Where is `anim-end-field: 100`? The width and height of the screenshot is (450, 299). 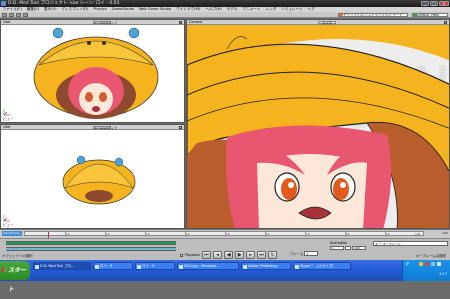 anim-end-field: 100 is located at coordinates (359, 248).